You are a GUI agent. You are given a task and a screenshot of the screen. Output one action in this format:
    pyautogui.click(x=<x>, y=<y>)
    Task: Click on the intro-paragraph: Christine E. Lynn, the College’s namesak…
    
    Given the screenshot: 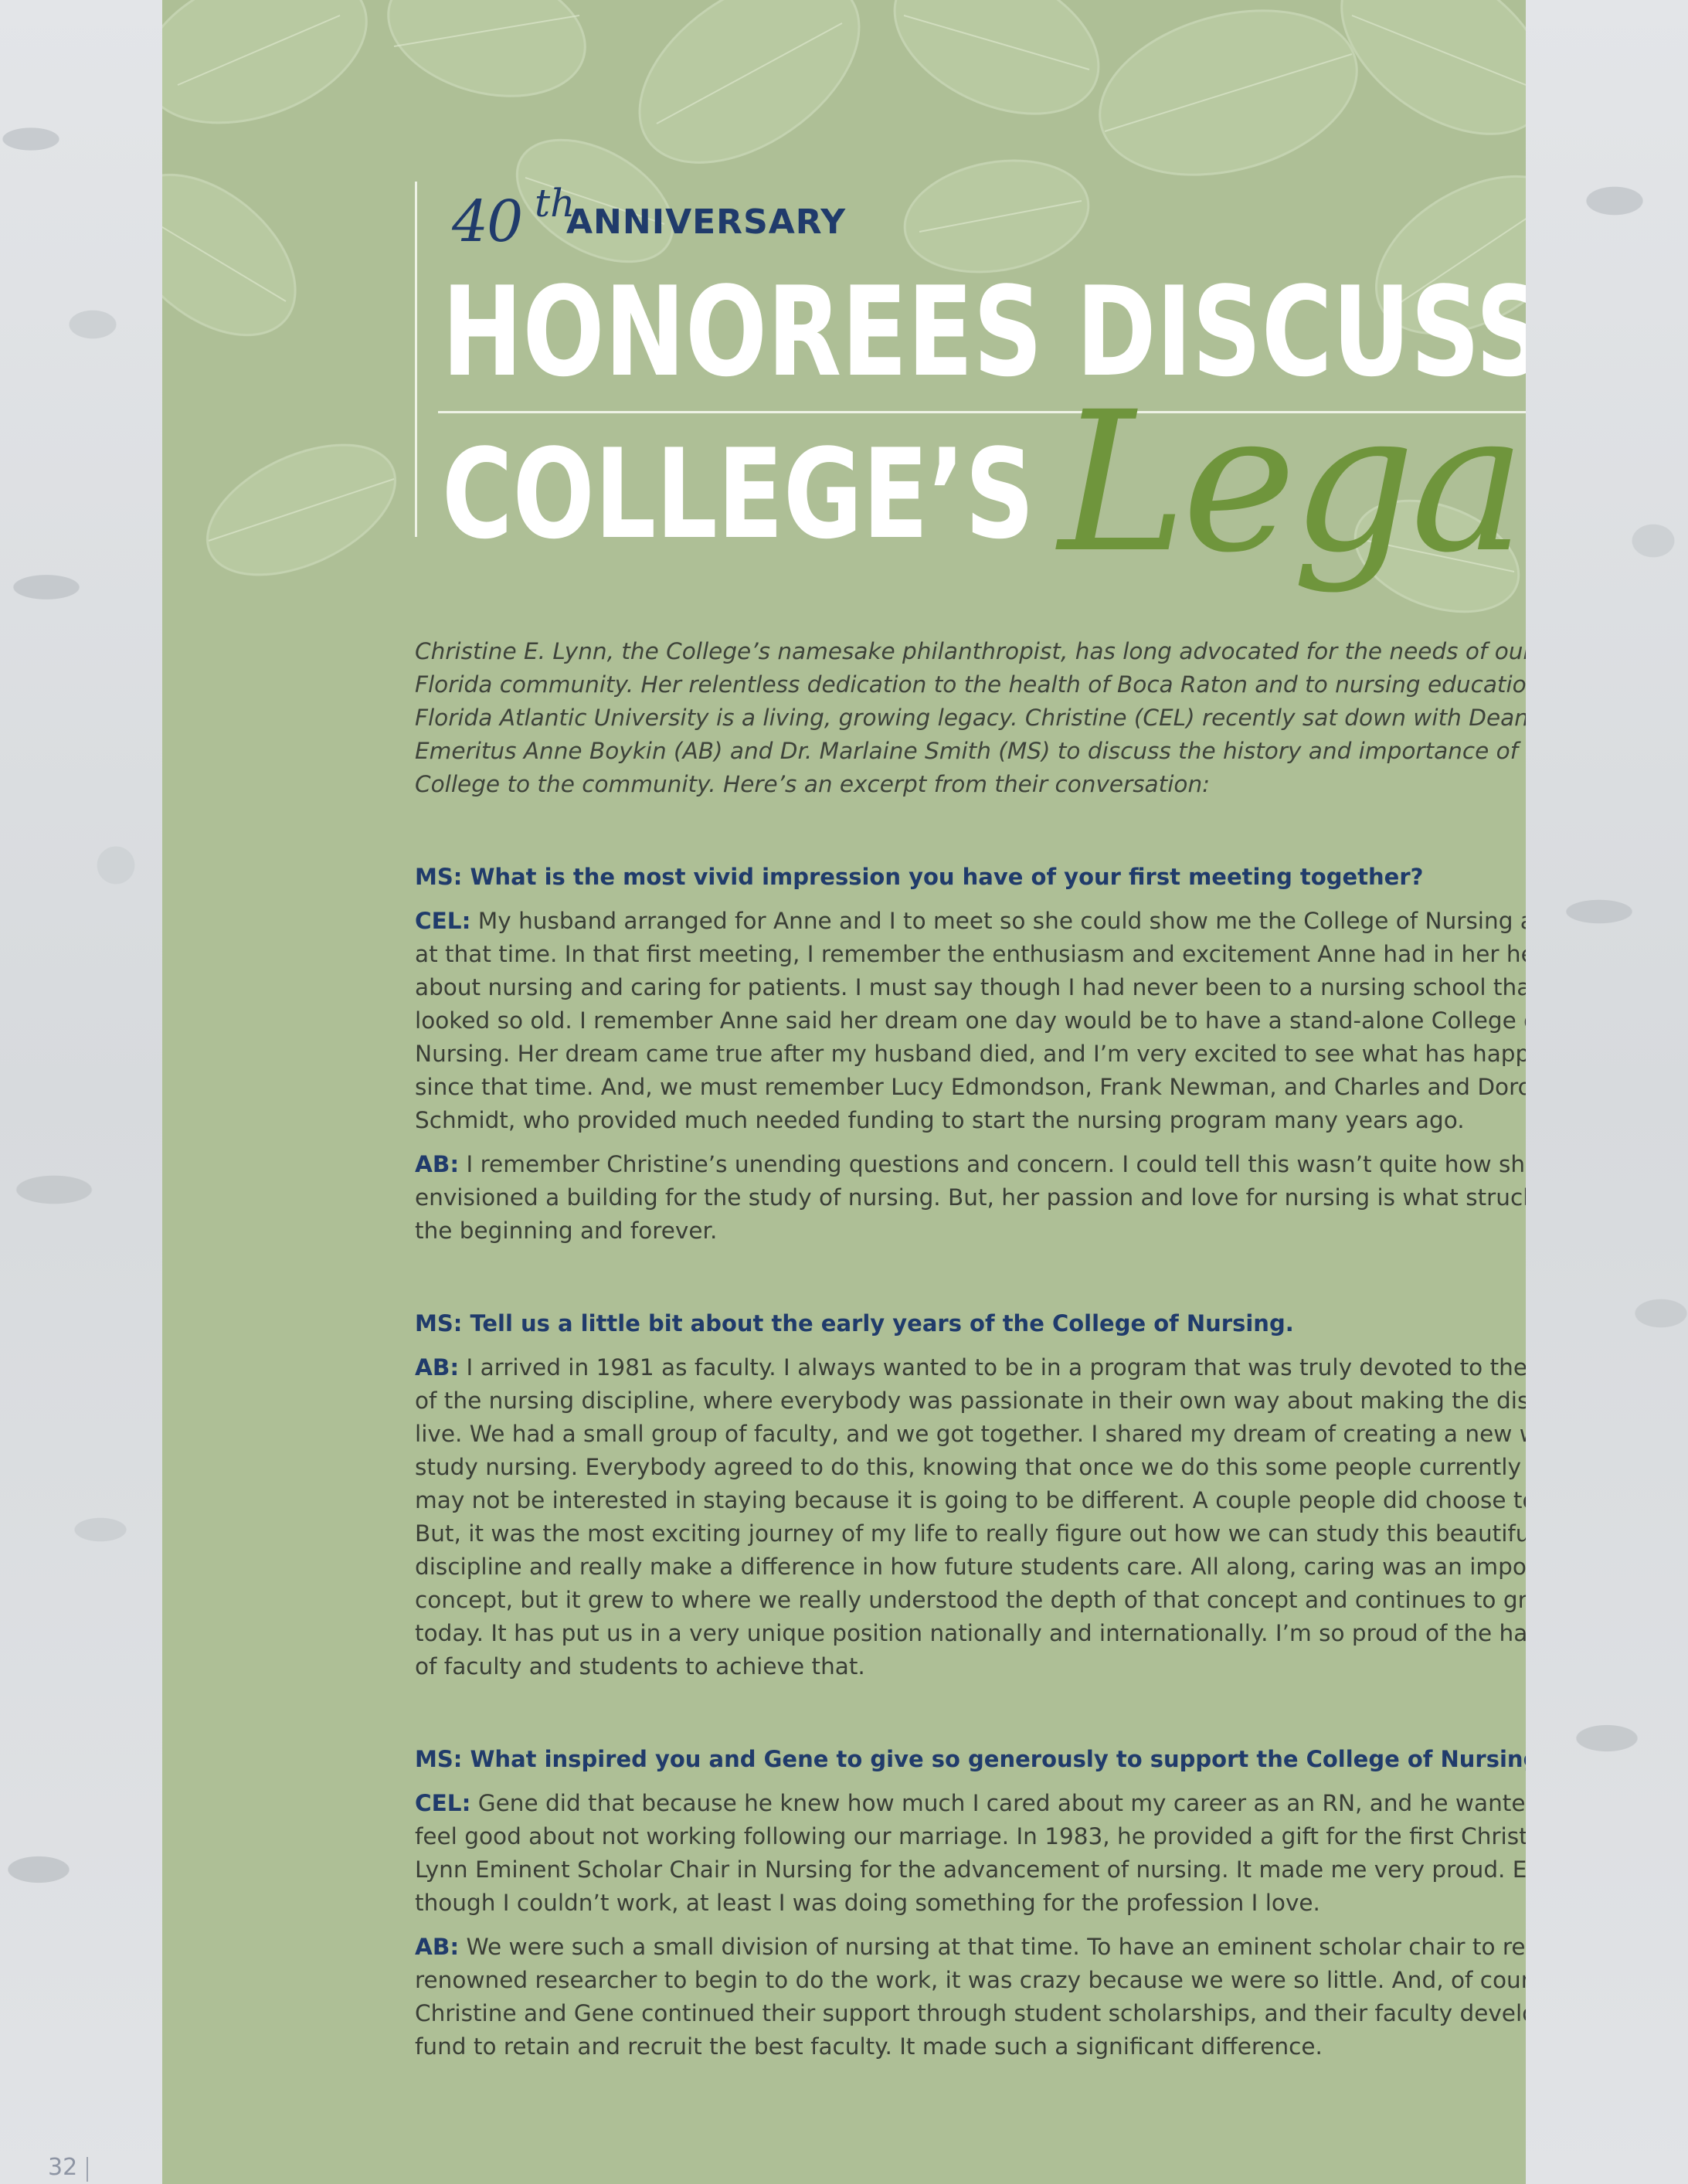 What is the action you would take?
    pyautogui.click(x=970, y=717)
    